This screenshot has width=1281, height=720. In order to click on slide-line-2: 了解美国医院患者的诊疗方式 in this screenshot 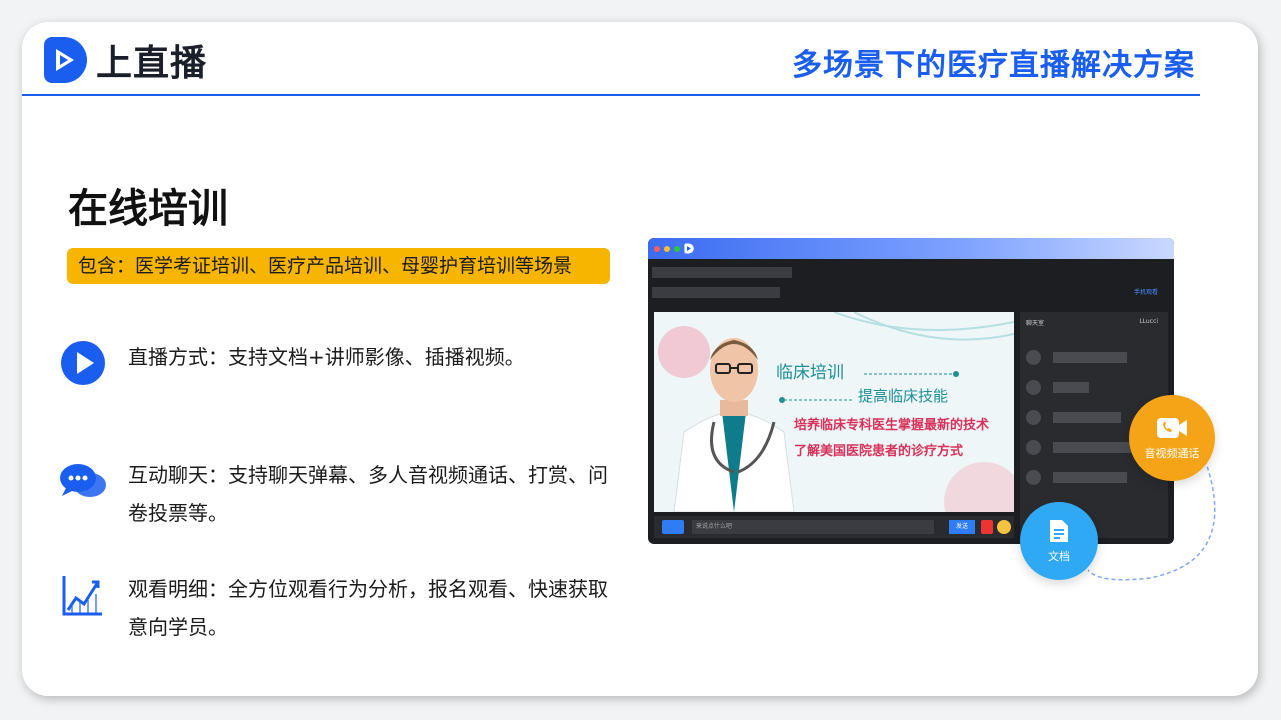, I will do `click(879, 451)`.